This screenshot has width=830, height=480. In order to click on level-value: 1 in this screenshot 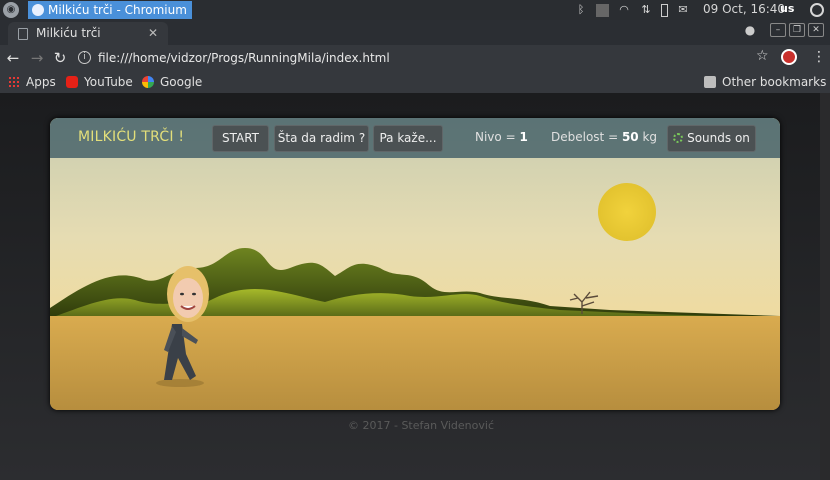, I will do `click(523, 137)`.